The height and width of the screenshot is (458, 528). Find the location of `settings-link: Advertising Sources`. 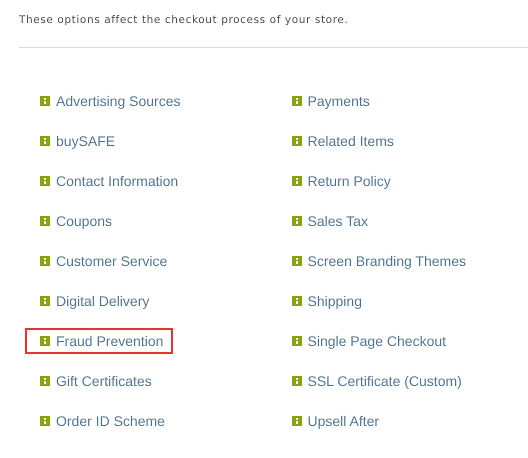

settings-link: Advertising Sources is located at coordinates (108, 101).